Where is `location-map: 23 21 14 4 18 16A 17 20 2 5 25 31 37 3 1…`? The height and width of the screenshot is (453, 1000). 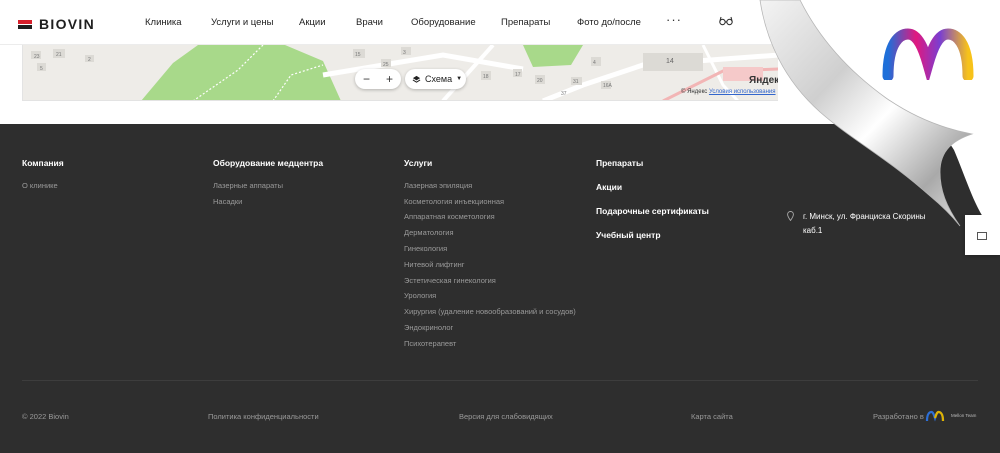
location-map: 23 21 14 4 18 16A 17 20 2 5 25 31 37 3 1… is located at coordinates (400, 73).